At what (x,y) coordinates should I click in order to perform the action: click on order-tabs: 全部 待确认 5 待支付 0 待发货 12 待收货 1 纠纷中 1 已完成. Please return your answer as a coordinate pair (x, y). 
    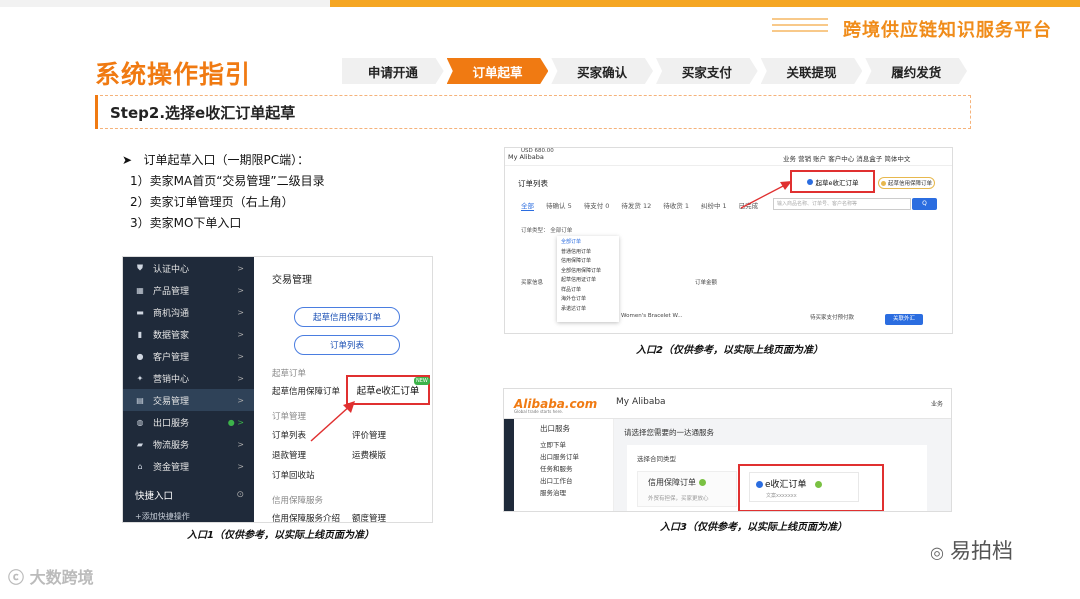
    Looking at the image, I should click on (639, 205).